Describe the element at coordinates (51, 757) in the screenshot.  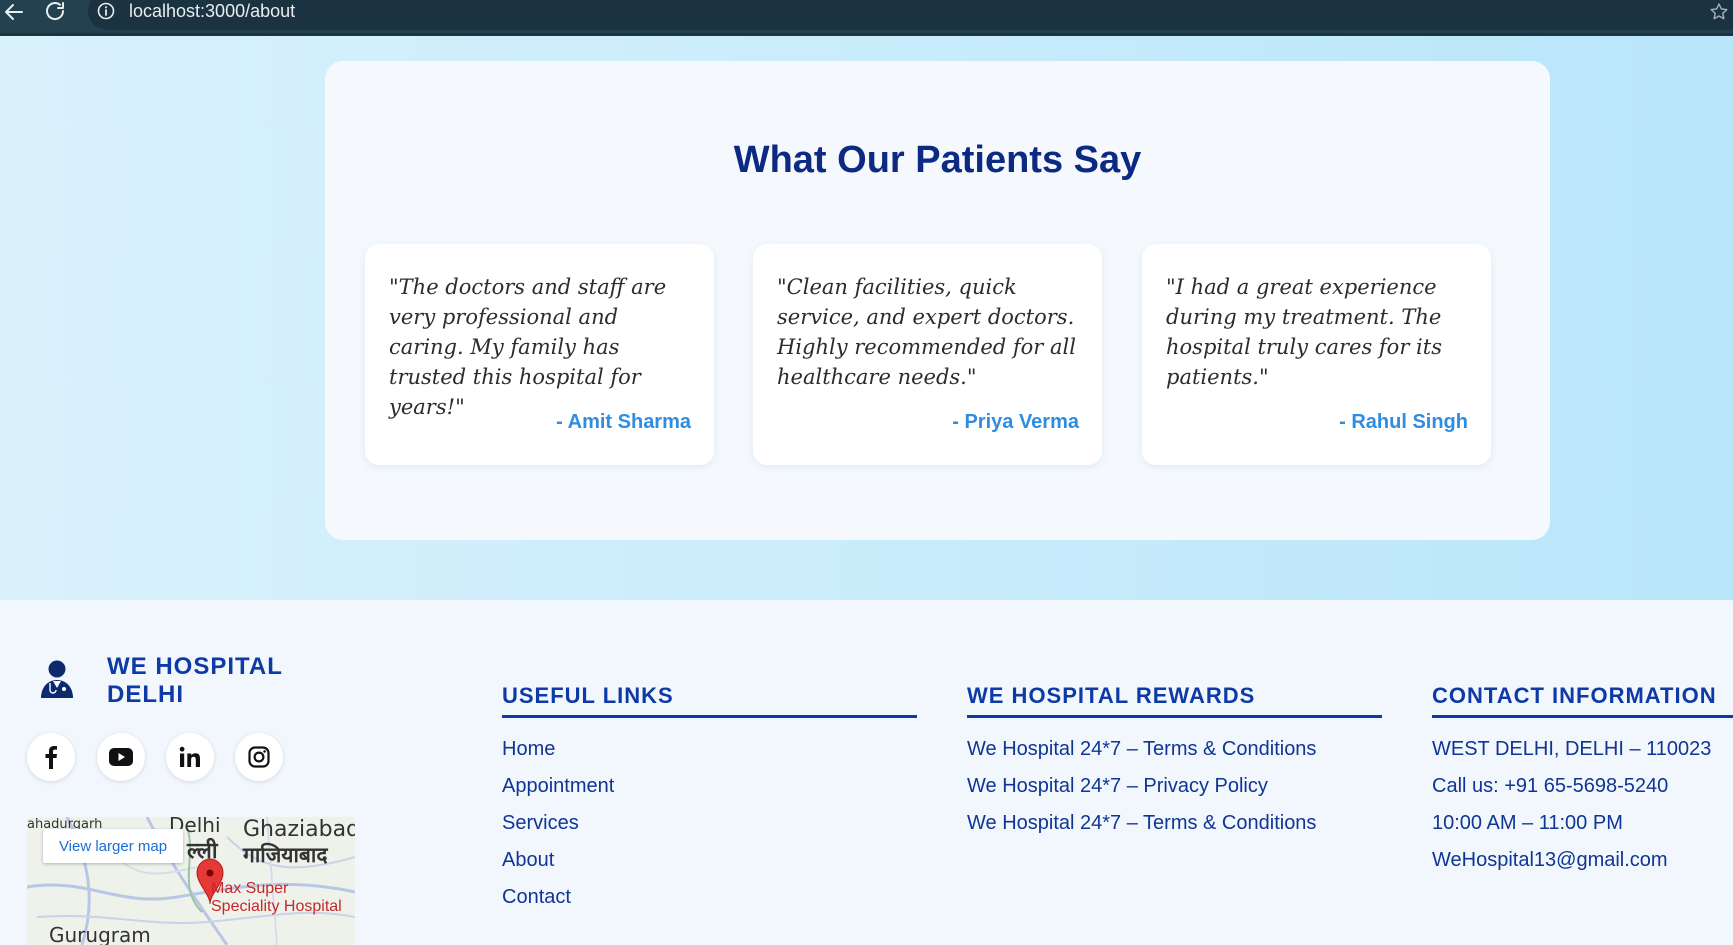
I see `facebook-icon` at that location.